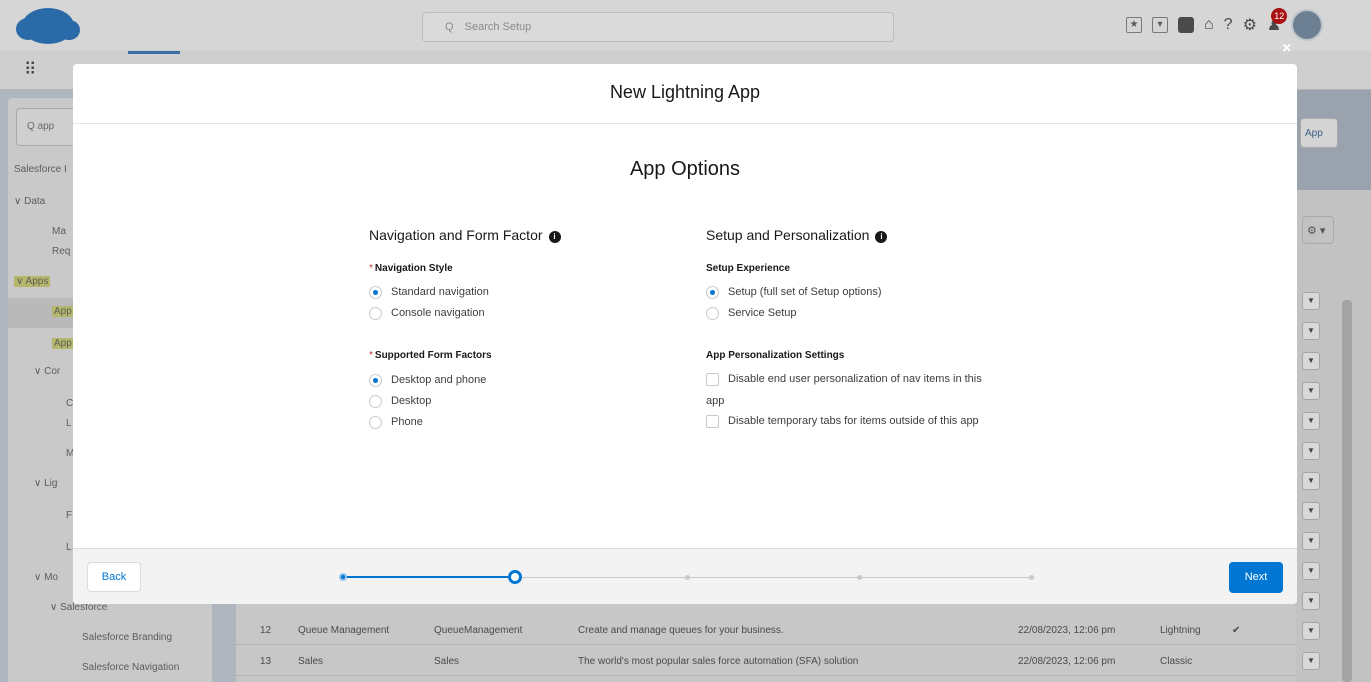 This screenshot has height=682, width=1371. I want to click on notifications-bell-icon: ♟ 12, so click(1277, 21).